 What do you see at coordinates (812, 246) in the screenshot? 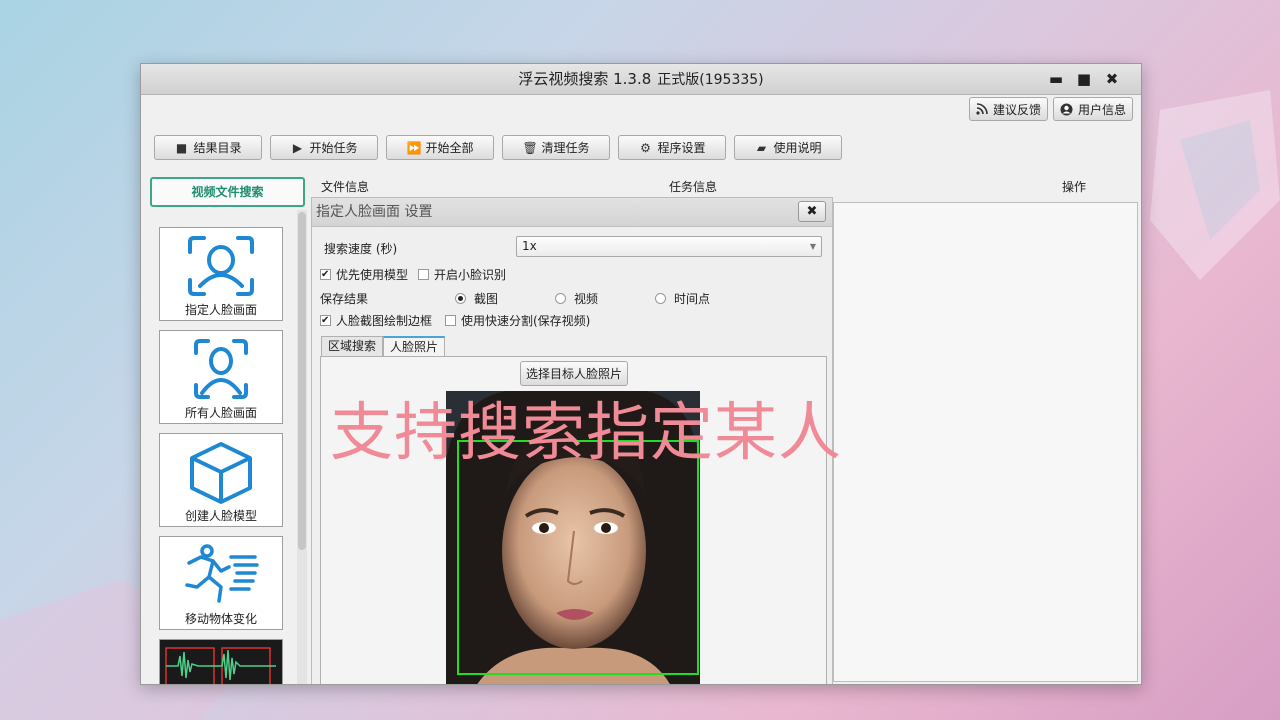
I see `chevron-down-icon: ▼` at bounding box center [812, 246].